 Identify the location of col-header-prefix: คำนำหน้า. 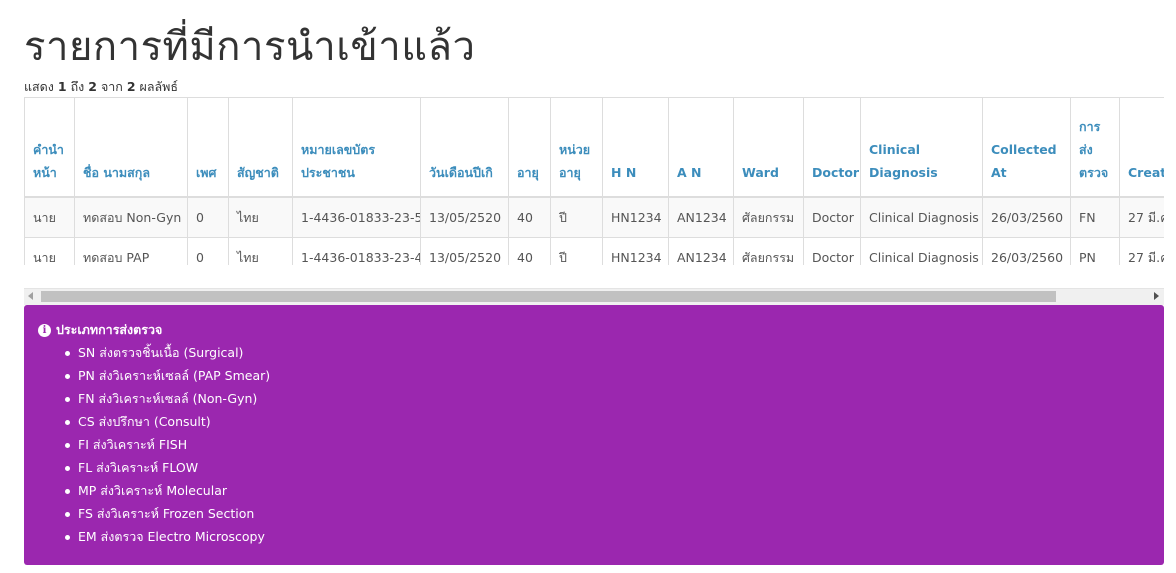
(49, 147).